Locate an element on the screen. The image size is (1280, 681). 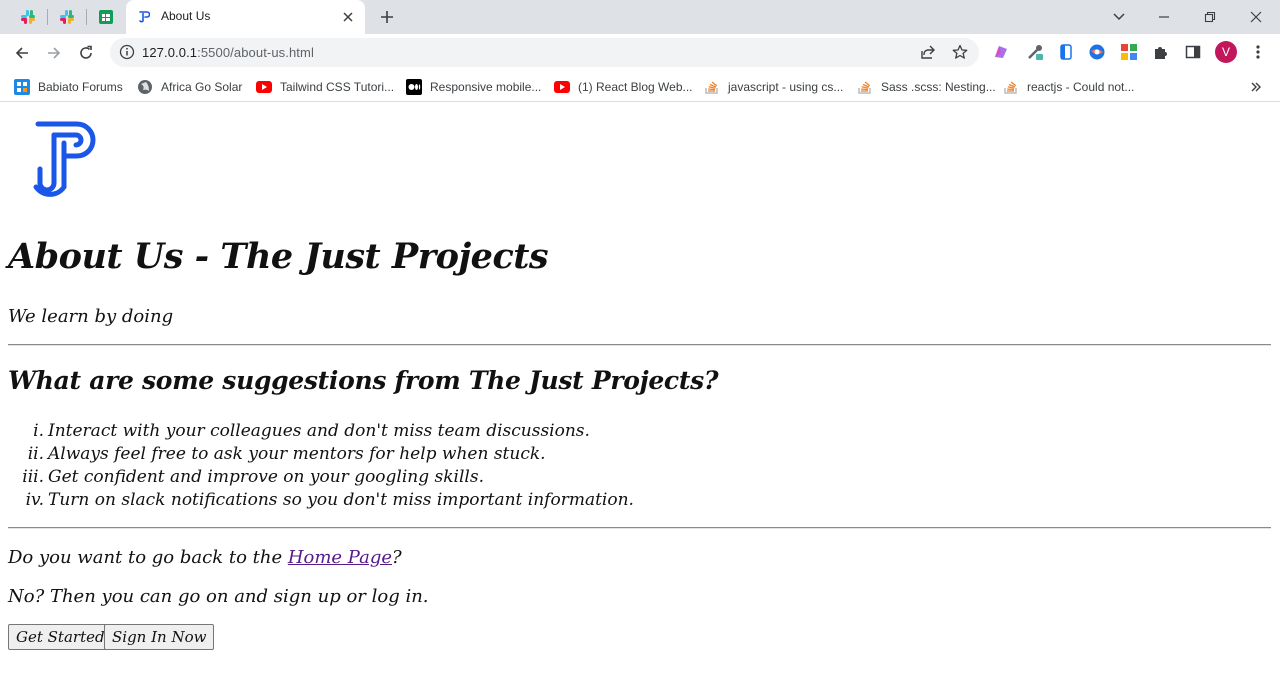
chevron-down-icon is located at coordinates (1119, 17).